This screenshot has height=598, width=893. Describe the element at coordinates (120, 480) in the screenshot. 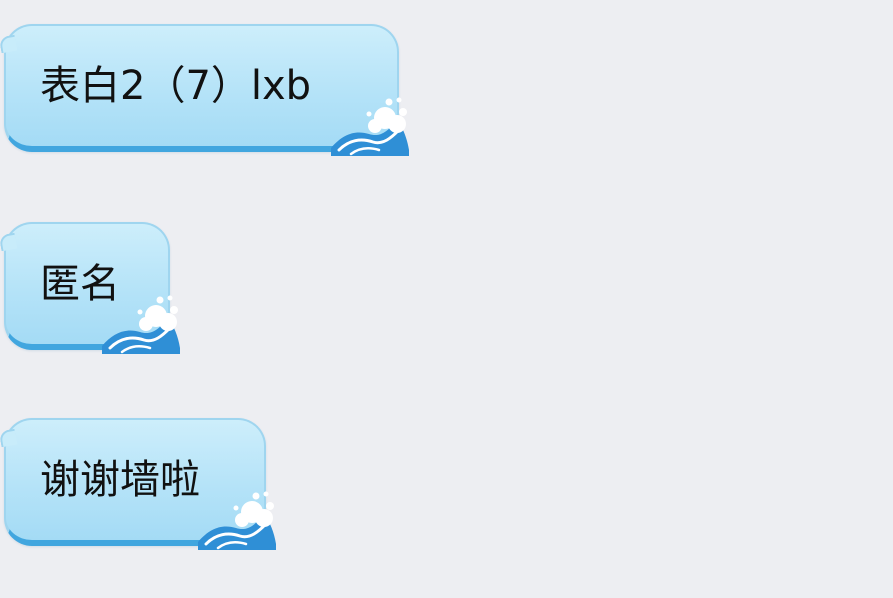

I see `message-text: 谢谢墙啦` at that location.